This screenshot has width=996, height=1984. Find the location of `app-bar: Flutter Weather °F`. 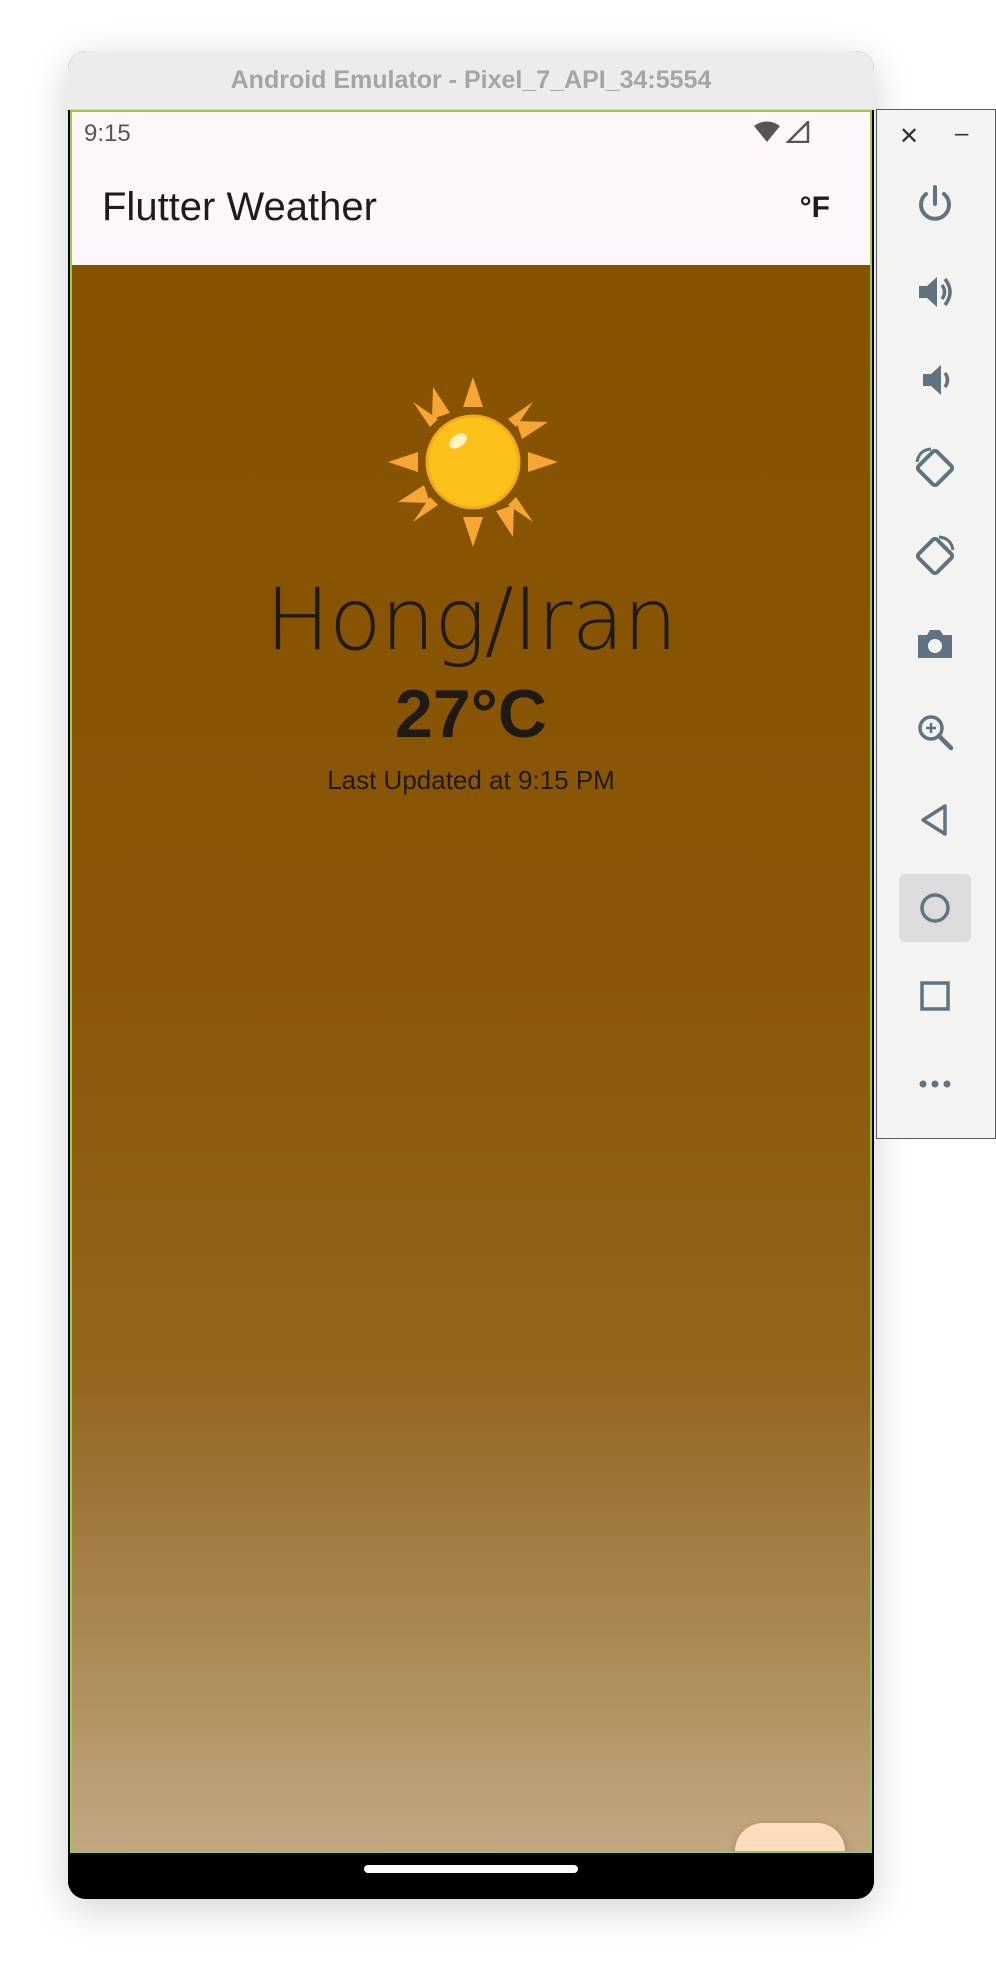

app-bar: Flutter Weather °F is located at coordinates (471, 211).